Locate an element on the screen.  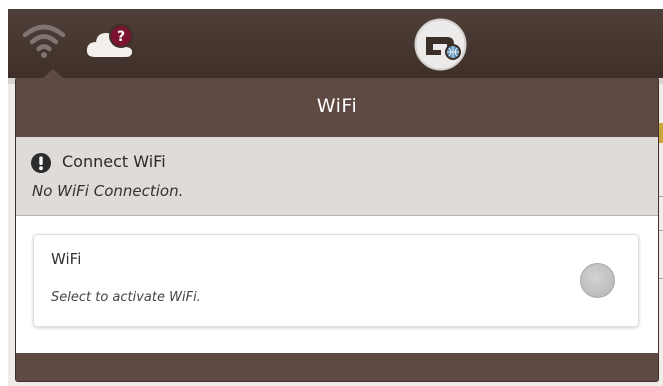
status-title: Connect WiFi is located at coordinates (114, 161).